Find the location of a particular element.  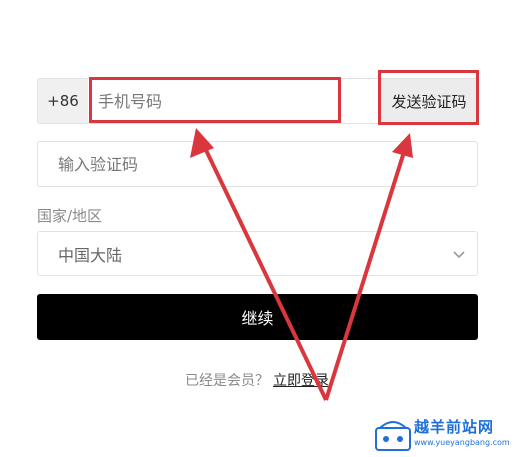

watermark-brand: 越羊前站网 is located at coordinates (454, 427).